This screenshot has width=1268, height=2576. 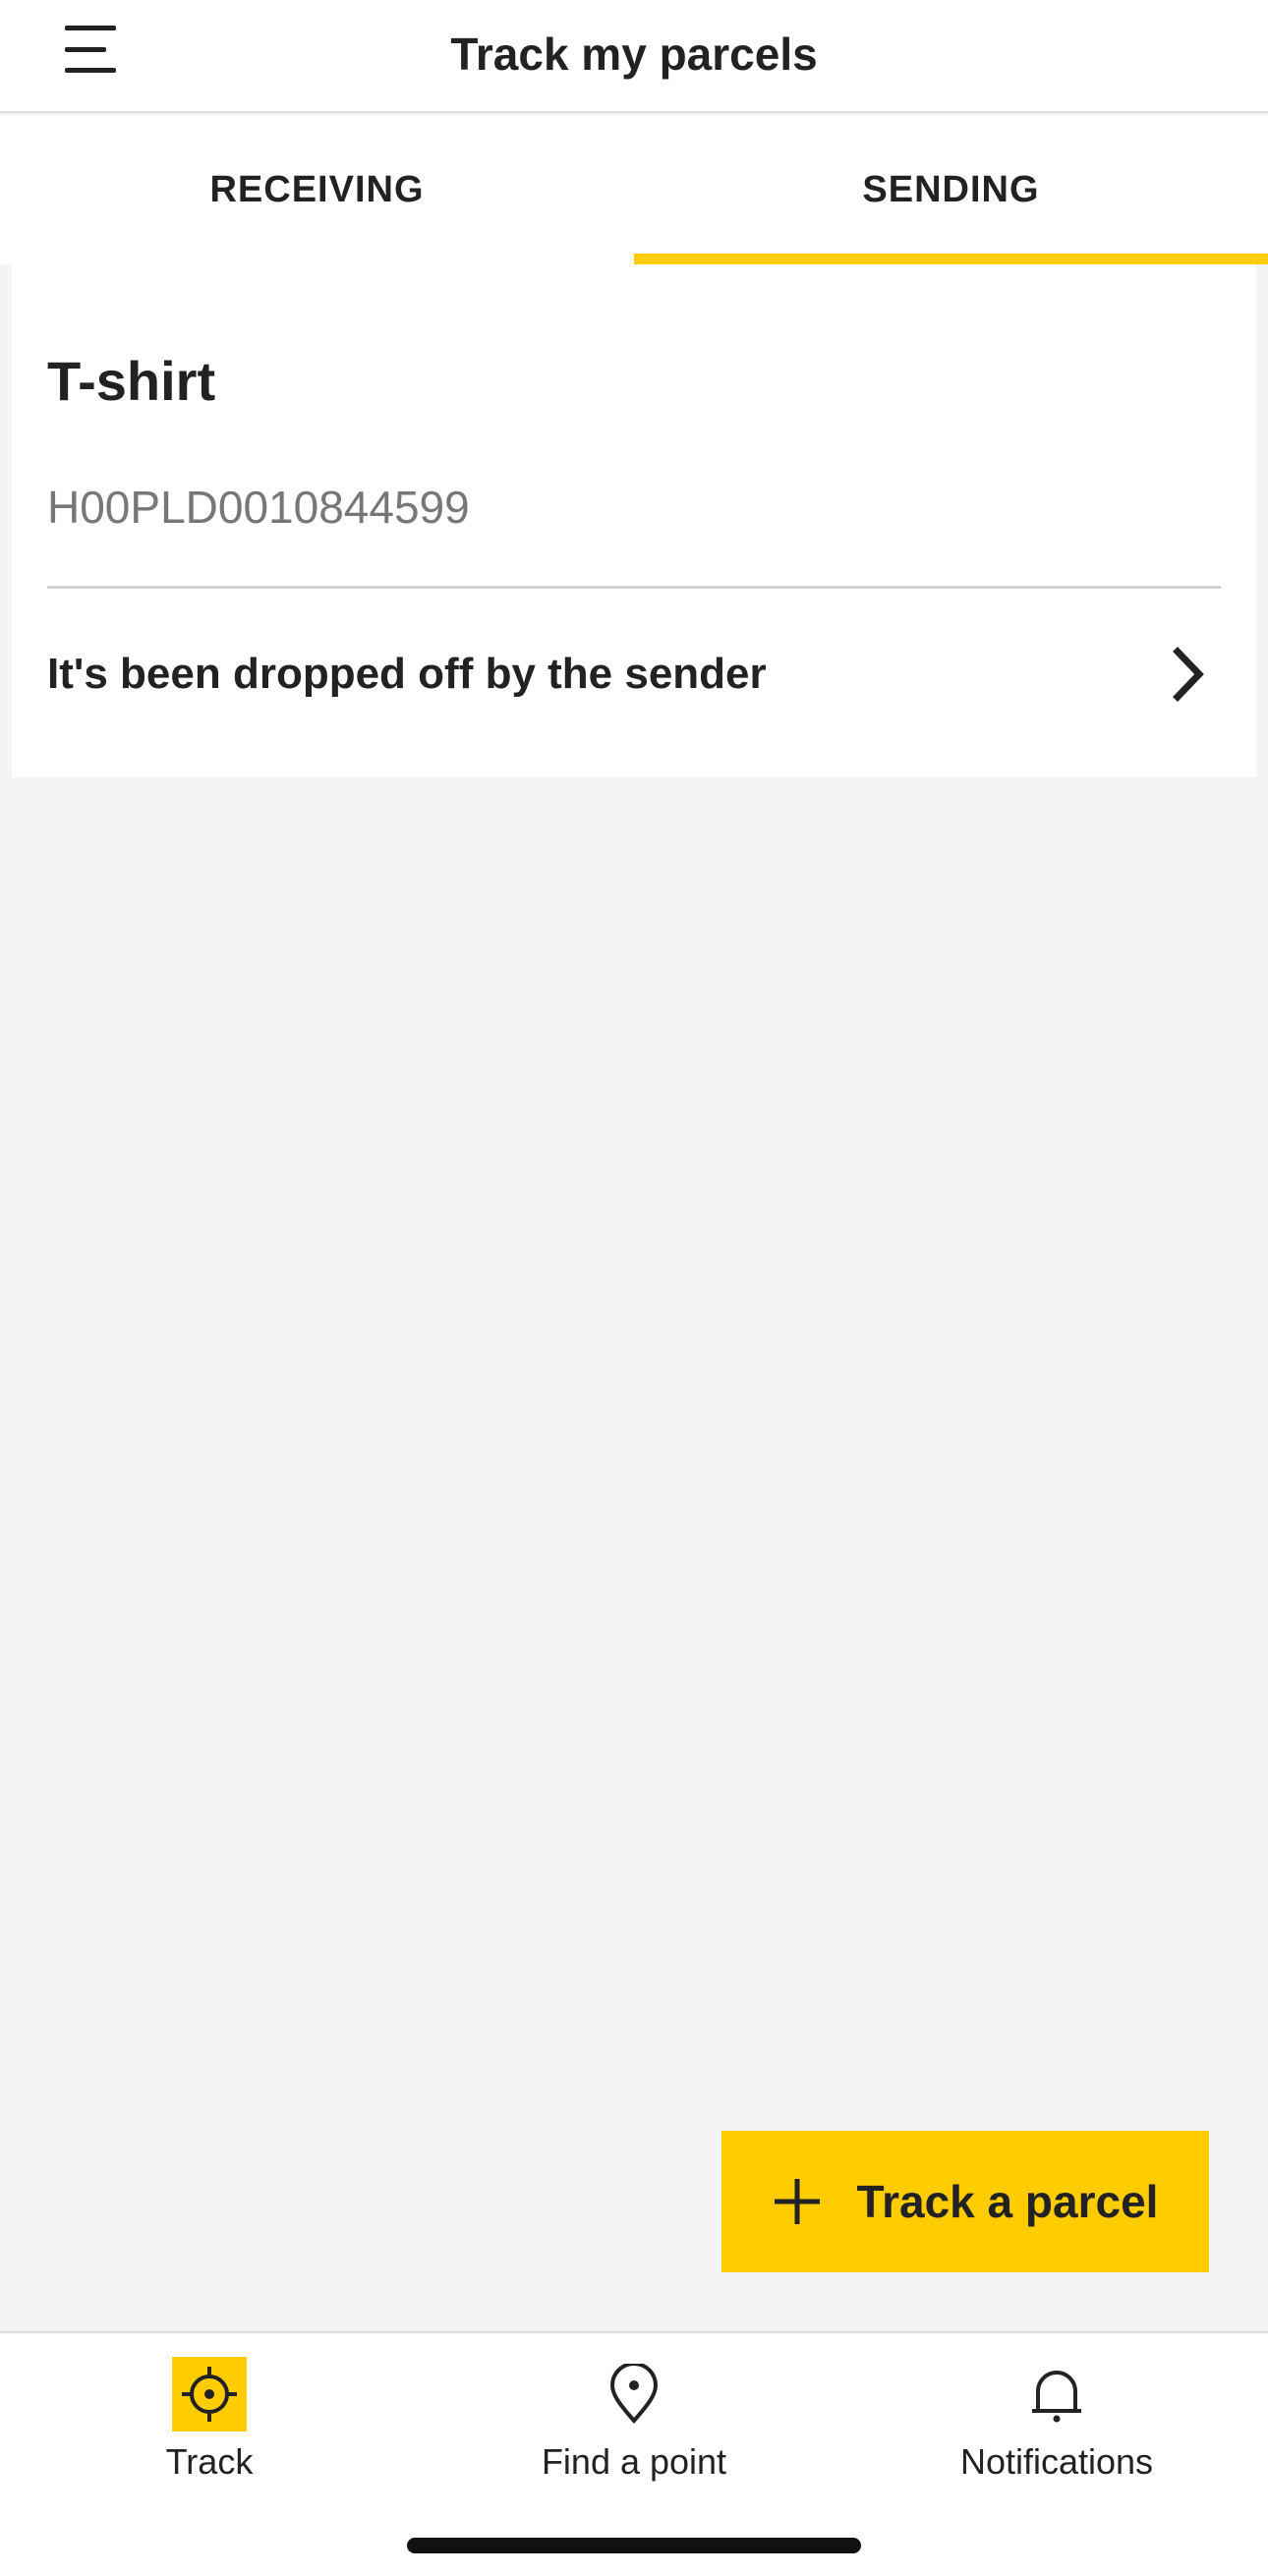 What do you see at coordinates (209, 2395) in the screenshot?
I see `crosshair-icon` at bounding box center [209, 2395].